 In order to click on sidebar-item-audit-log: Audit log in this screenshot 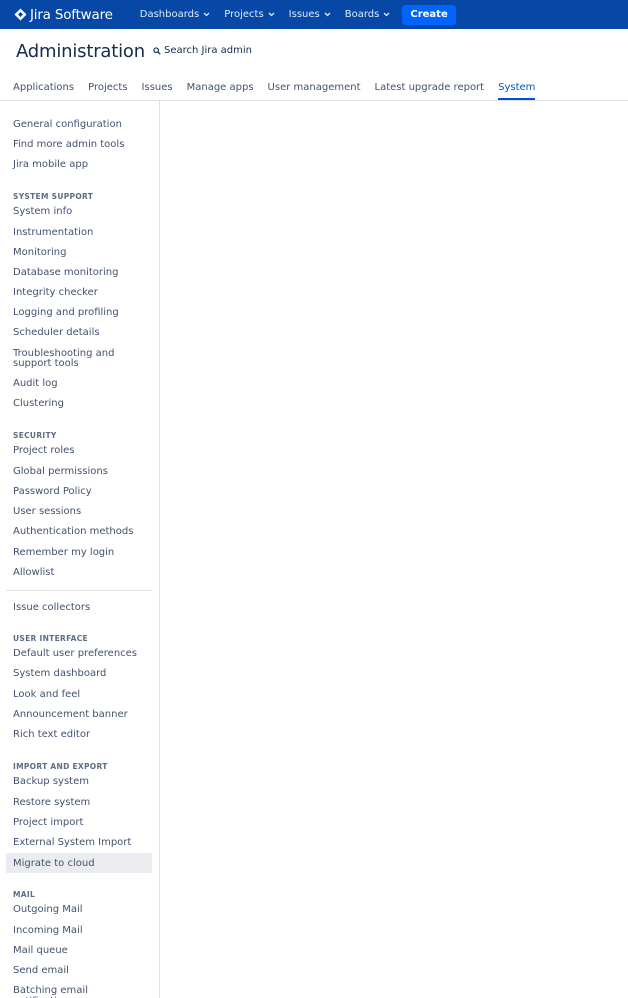, I will do `click(79, 383)`.